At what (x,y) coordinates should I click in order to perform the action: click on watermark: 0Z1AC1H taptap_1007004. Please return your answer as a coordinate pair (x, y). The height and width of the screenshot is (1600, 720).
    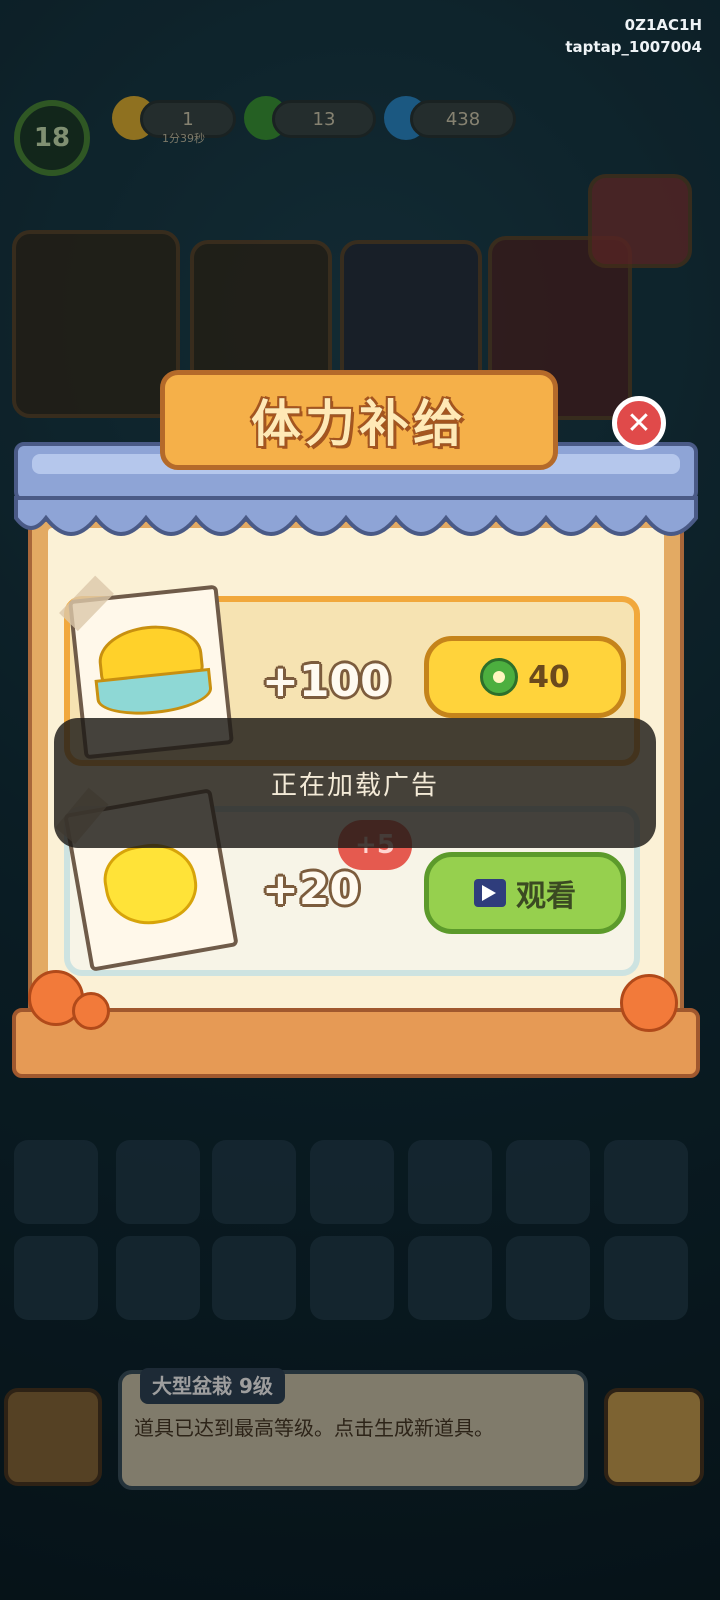
    Looking at the image, I should click on (633, 36).